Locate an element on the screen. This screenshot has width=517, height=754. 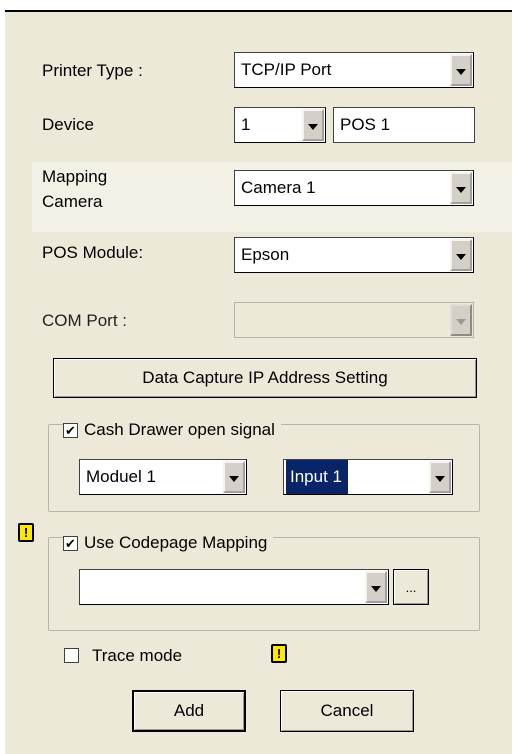
codepage-checkbox: ✔ is located at coordinates (70, 543).